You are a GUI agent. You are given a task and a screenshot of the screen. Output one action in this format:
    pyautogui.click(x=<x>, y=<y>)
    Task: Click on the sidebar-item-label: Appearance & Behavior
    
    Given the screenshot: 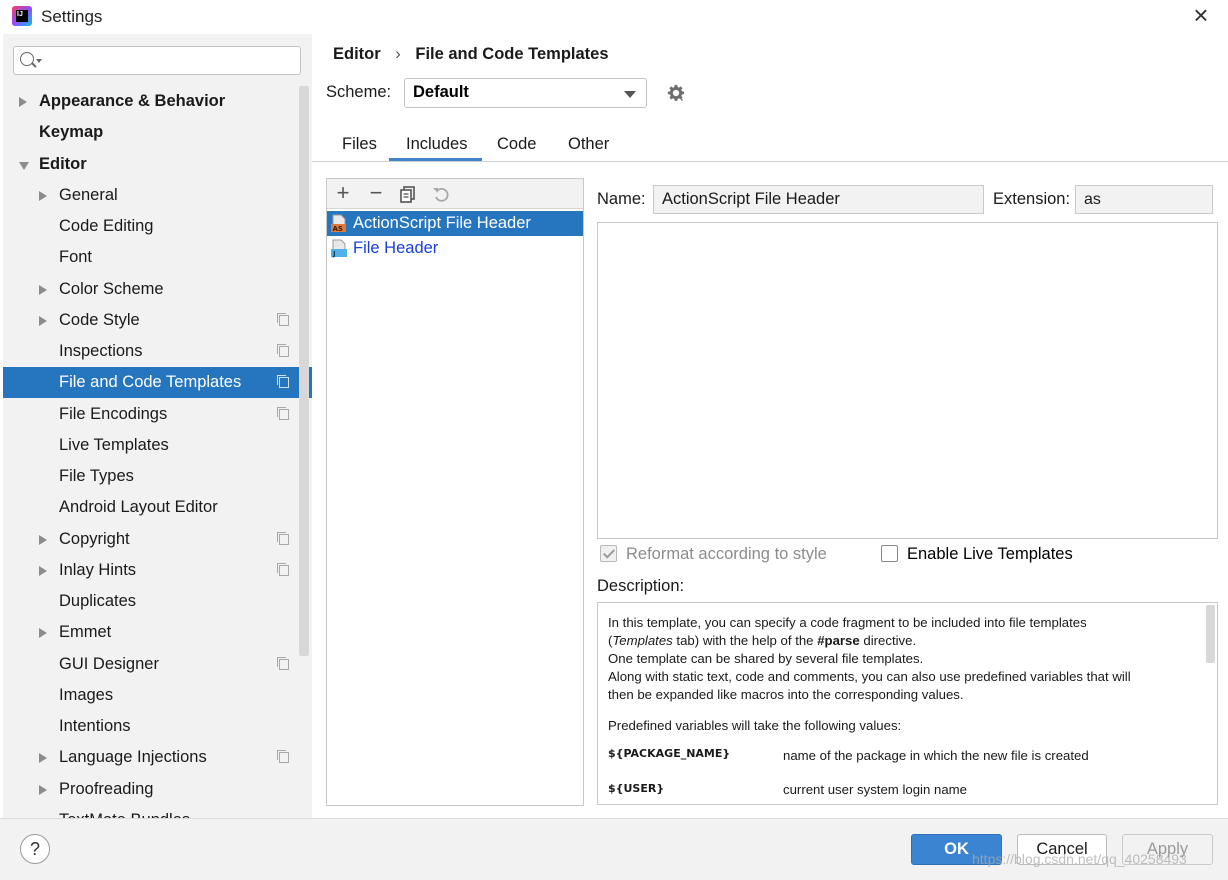 What is the action you would take?
    pyautogui.click(x=132, y=101)
    